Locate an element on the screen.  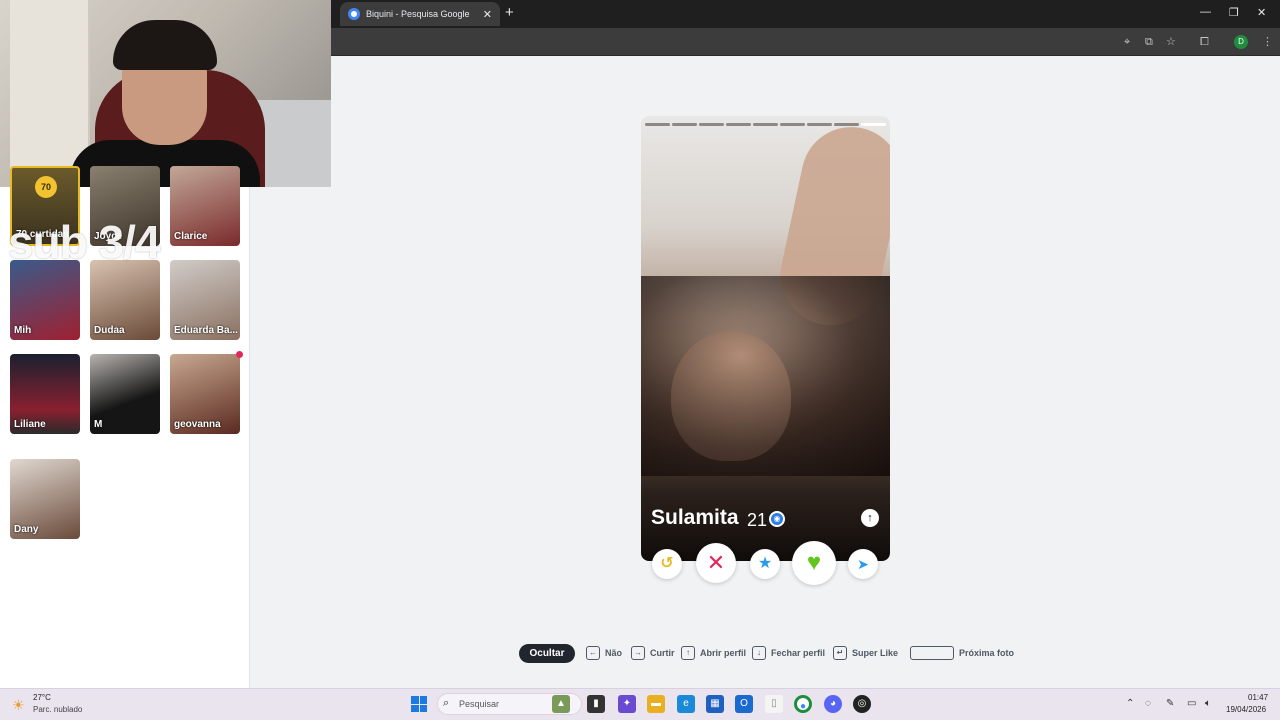
left-arrow-key-icon: ← is located at coordinates (593, 653).